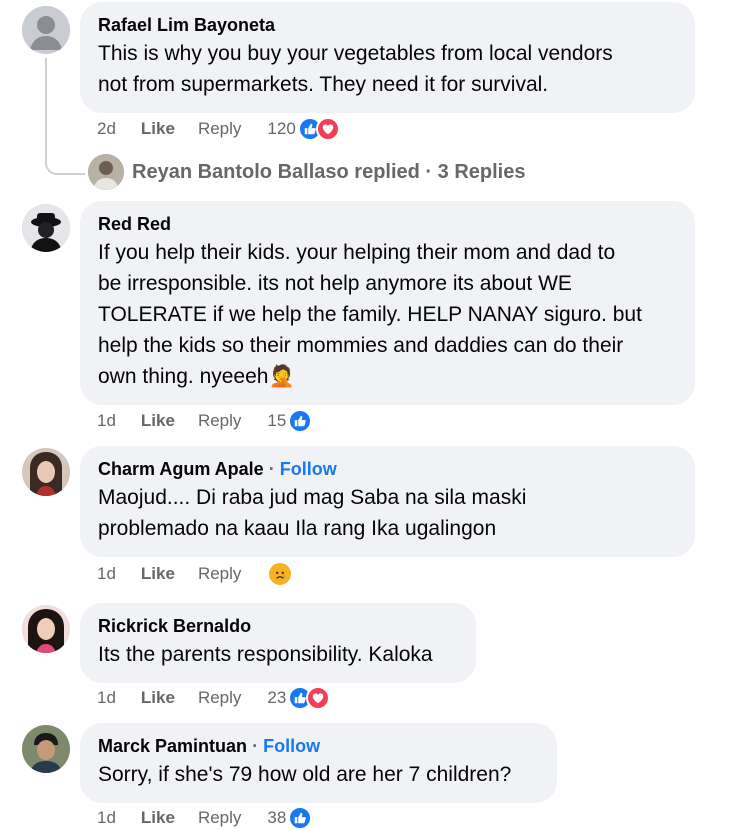 The width and height of the screenshot is (750, 830). I want to click on comment-actions: 1d Like Reply 38, so click(205, 818).